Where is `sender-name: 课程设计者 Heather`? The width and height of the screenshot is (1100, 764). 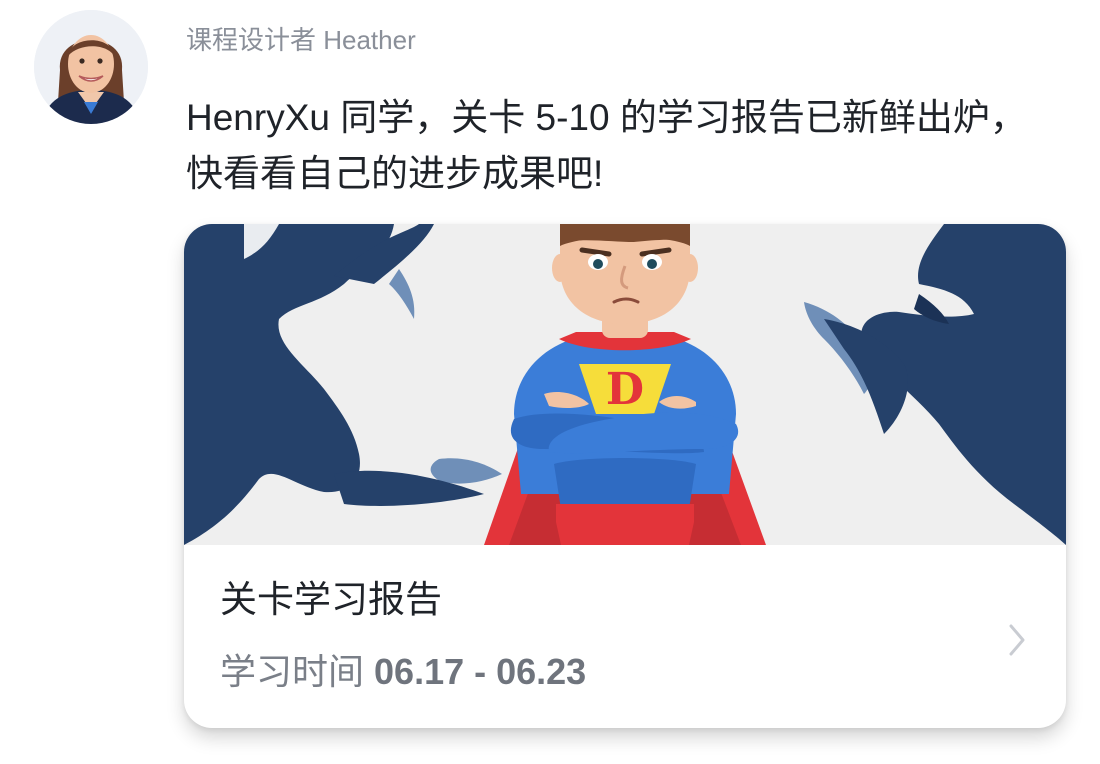
sender-name: 课程设计者 Heather is located at coordinates (301, 40).